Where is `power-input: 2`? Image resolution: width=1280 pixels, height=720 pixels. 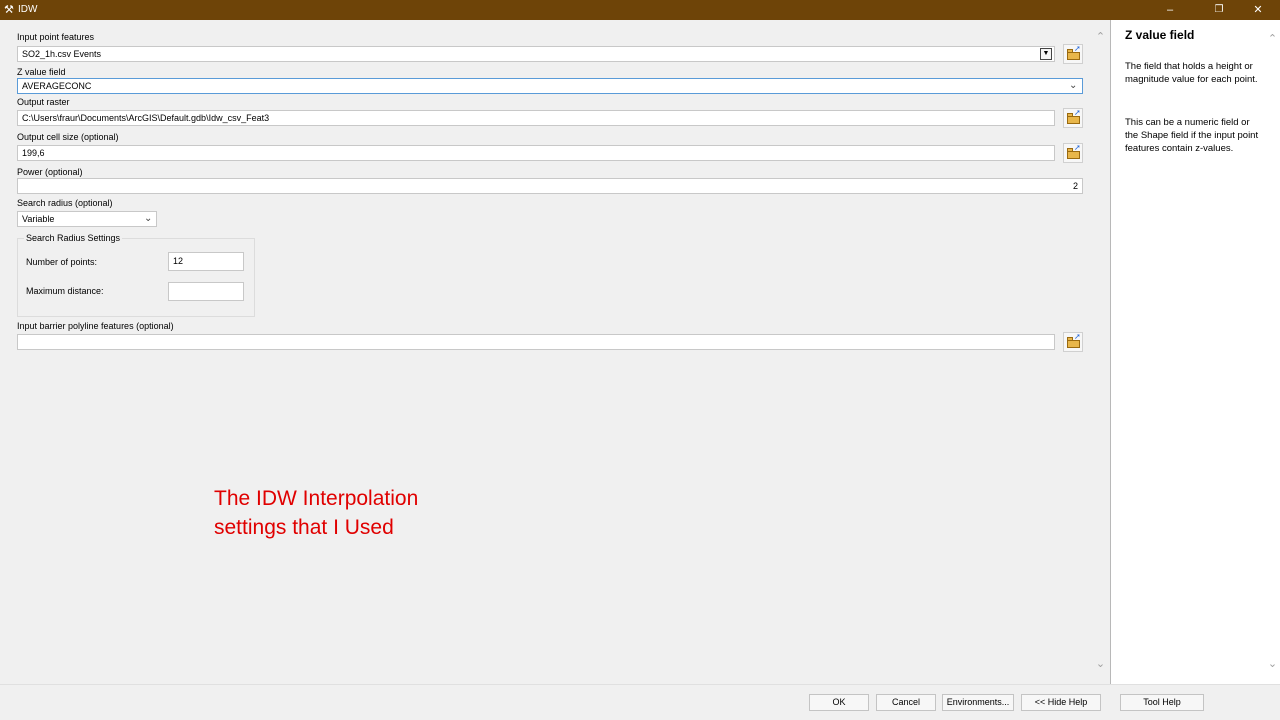 power-input: 2 is located at coordinates (550, 186).